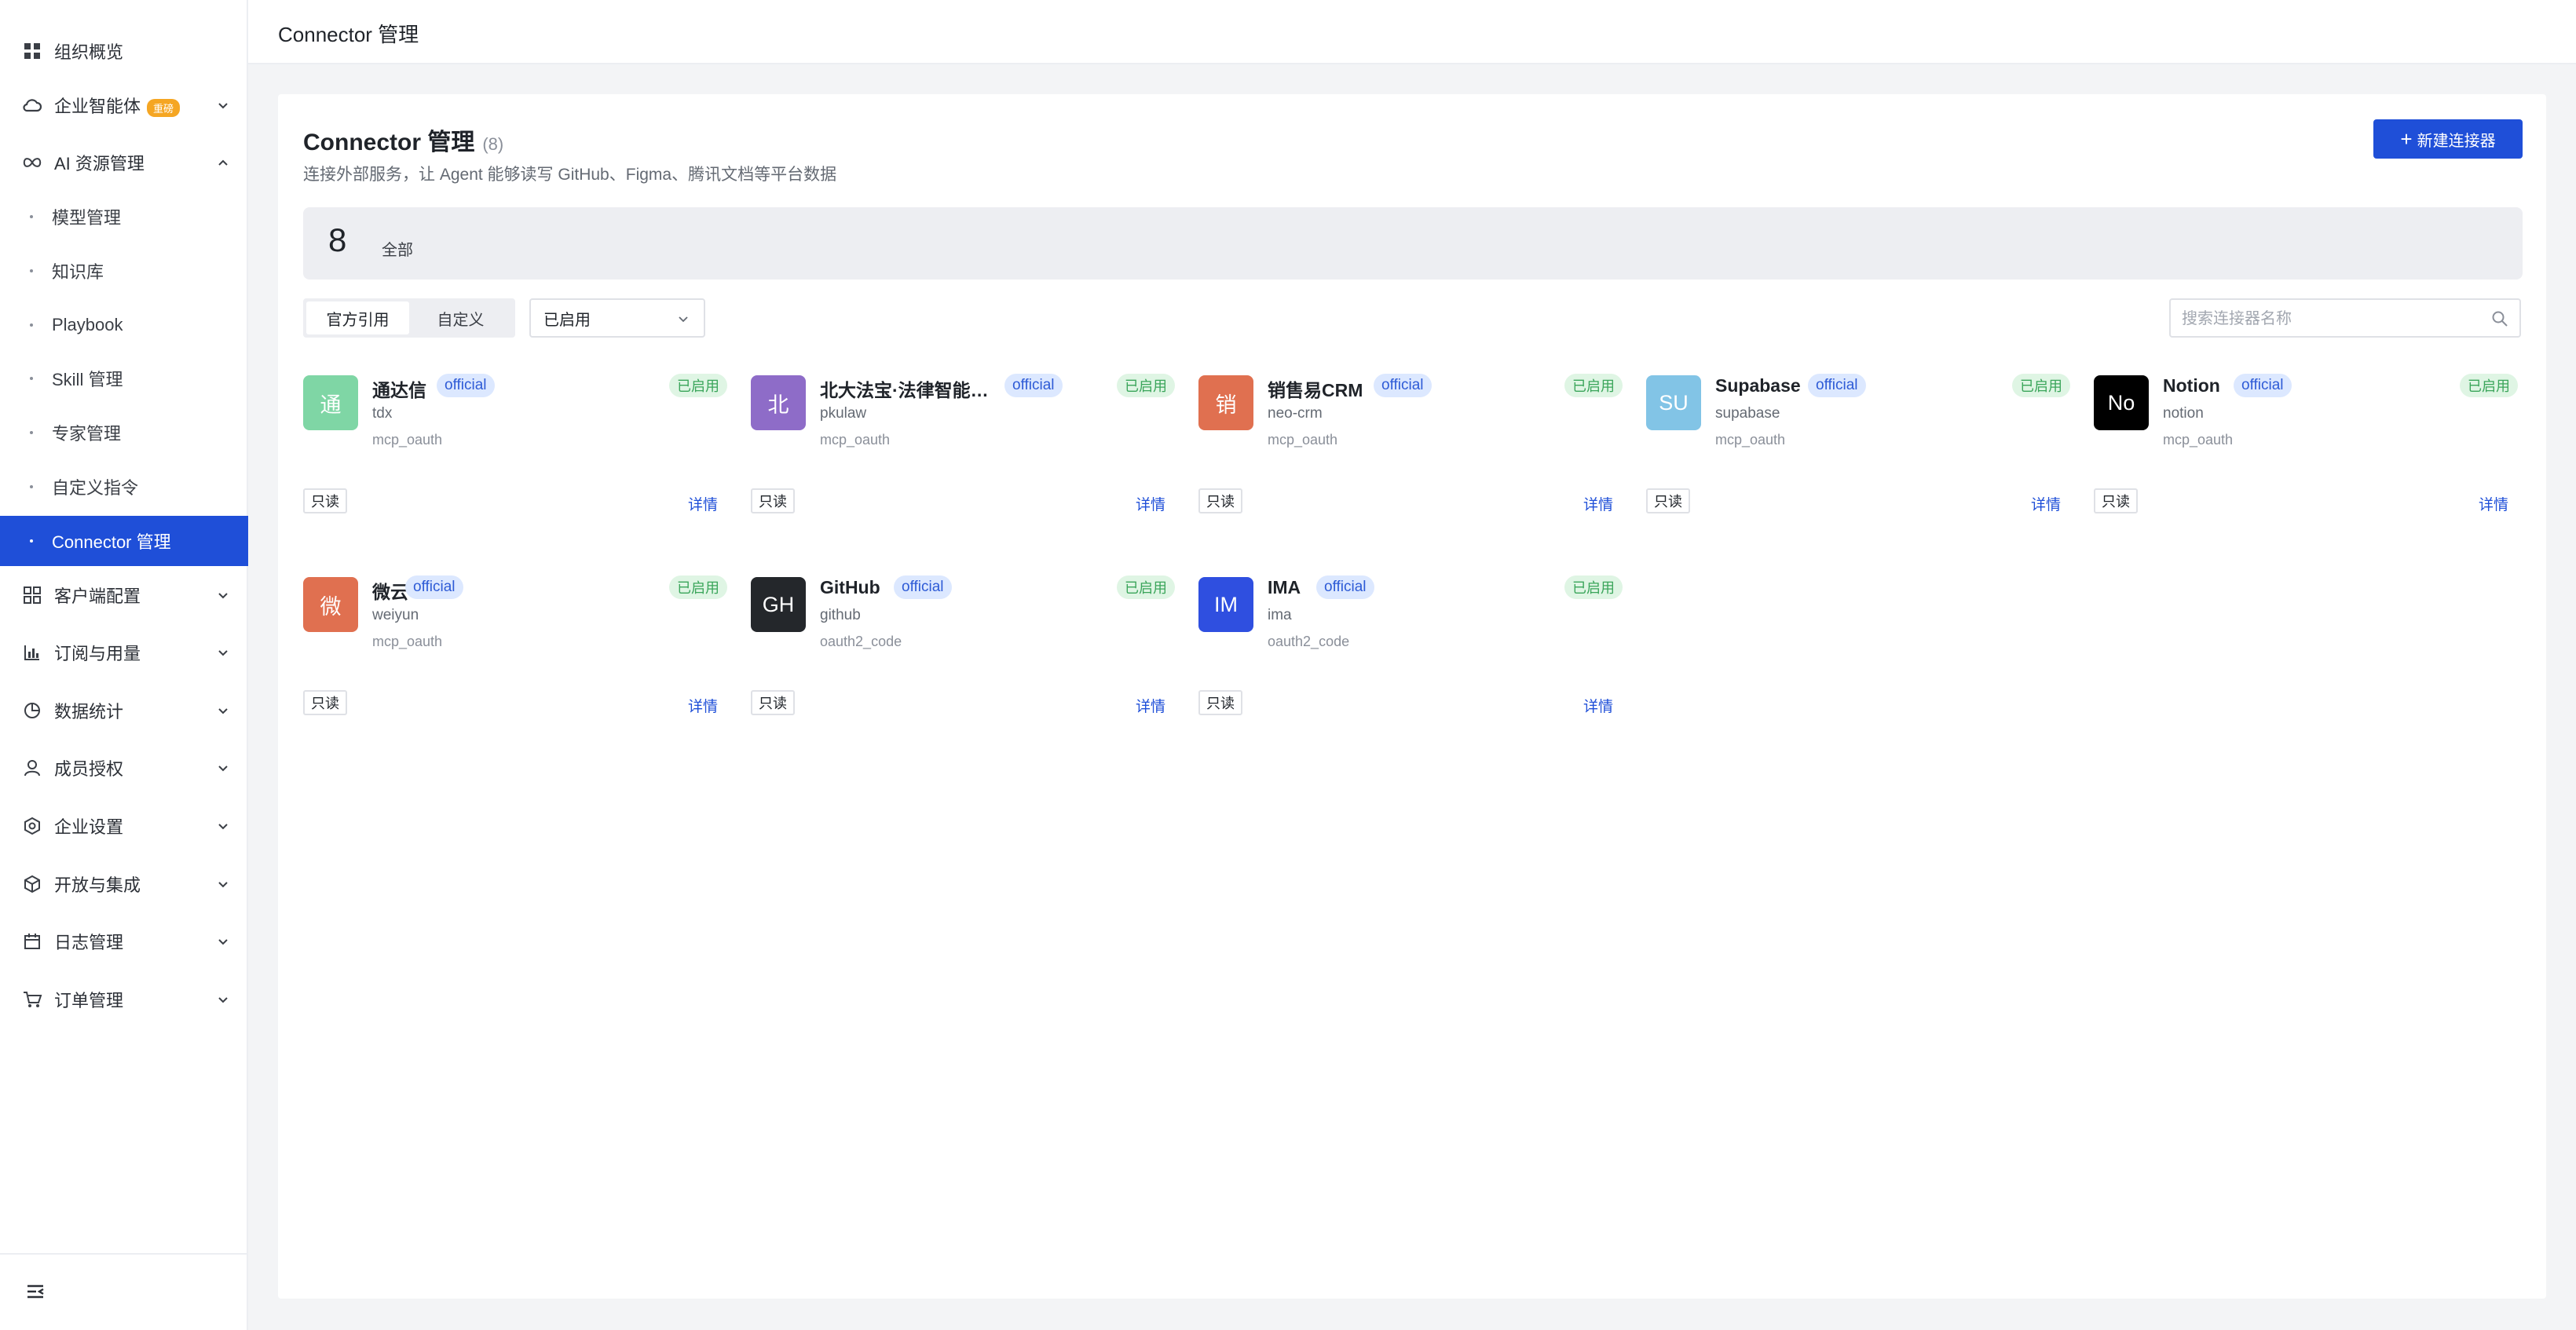 Image resolution: width=2576 pixels, height=1330 pixels. What do you see at coordinates (331, 402) in the screenshot?
I see `connector-avatar: 通` at bounding box center [331, 402].